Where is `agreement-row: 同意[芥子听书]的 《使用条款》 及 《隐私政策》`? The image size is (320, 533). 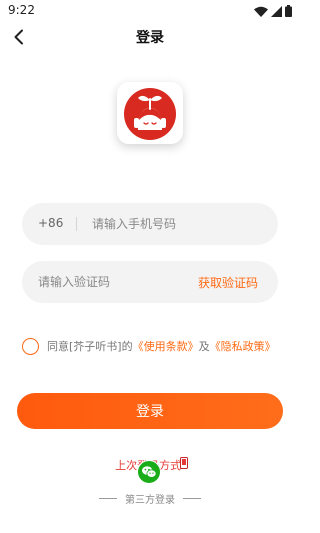
agreement-row: 同意[芥子听书]的 《使用条款》 及 《隐私政策》 is located at coordinates (149, 346).